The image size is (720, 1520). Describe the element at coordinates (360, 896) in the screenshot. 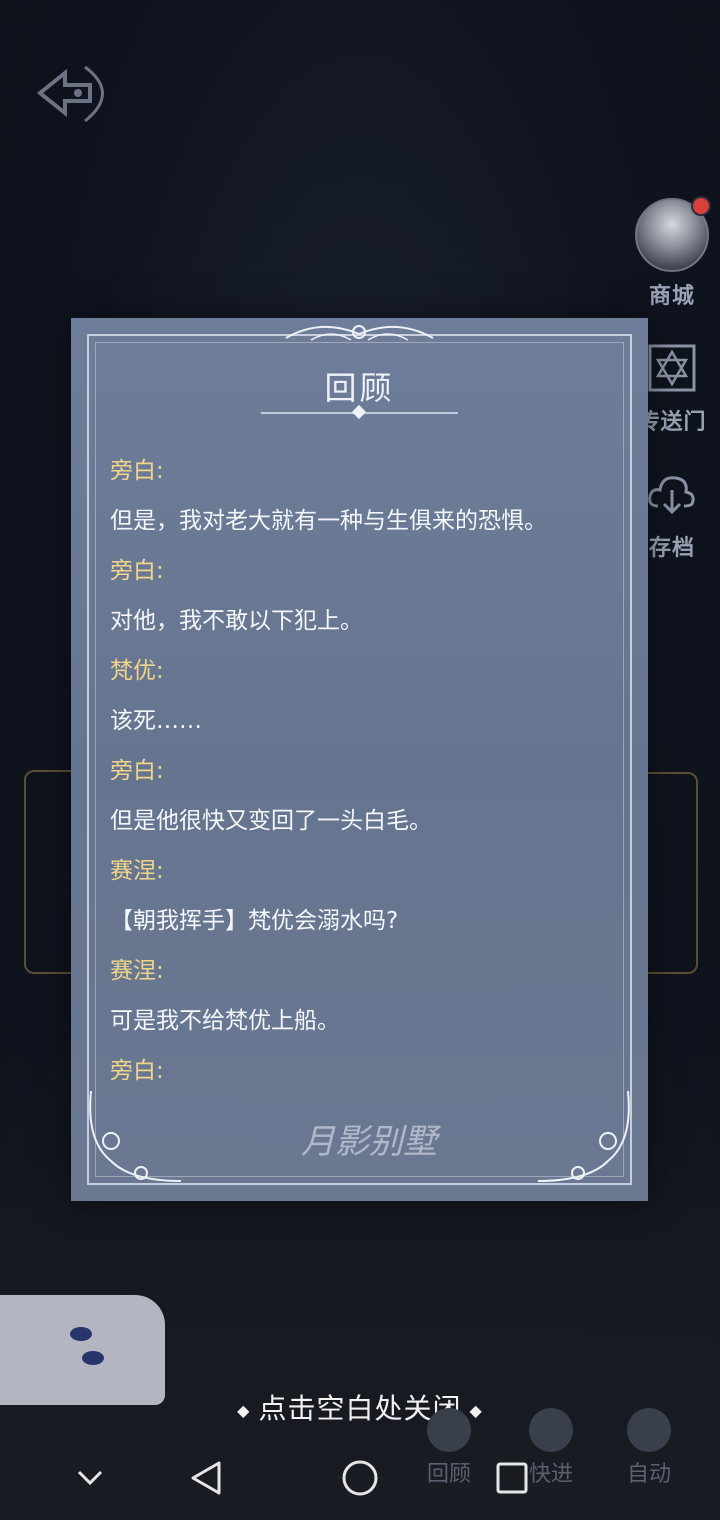

I see `log-entry: 赛涅: 【朝我挥手】梵优会溺水吗?` at that location.